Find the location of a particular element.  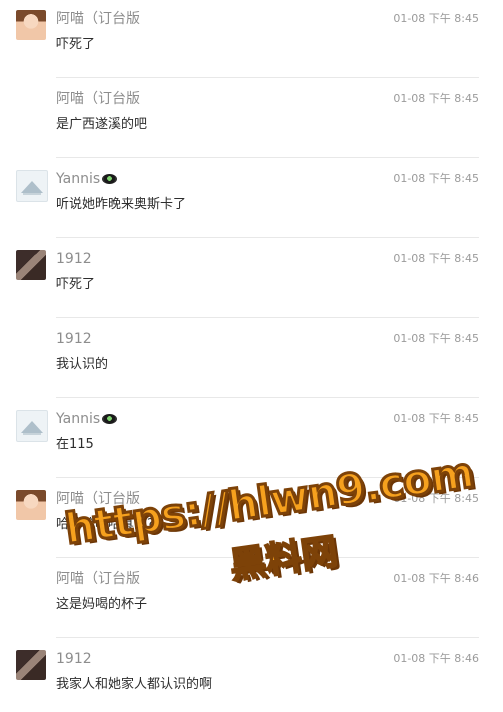

message-text: 这是妈喝的杯子 is located at coordinates (102, 604).